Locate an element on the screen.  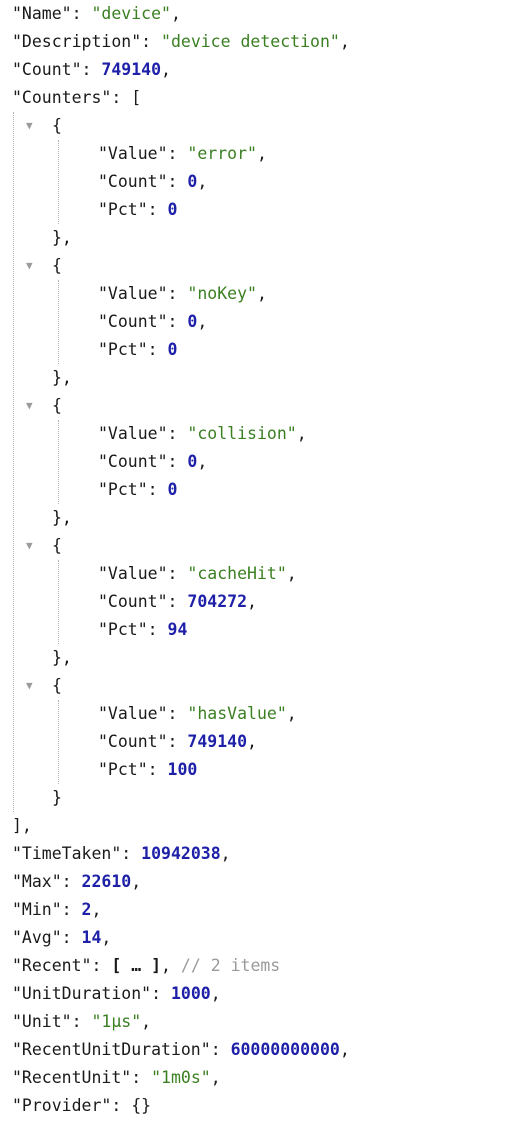
json-number-value: 22610 is located at coordinates (106, 881).